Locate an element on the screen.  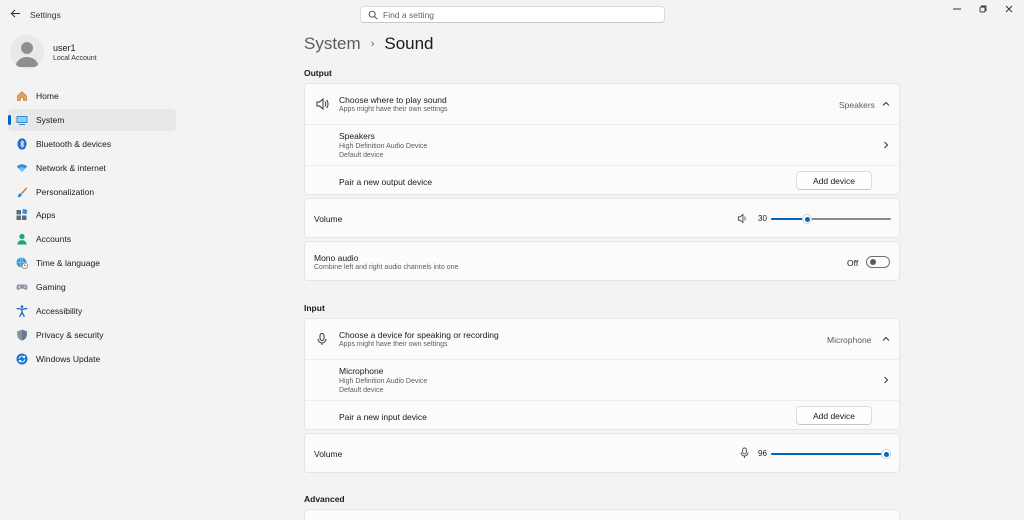
choose-output-title: Choose where to play sound is located at coordinates (393, 100).